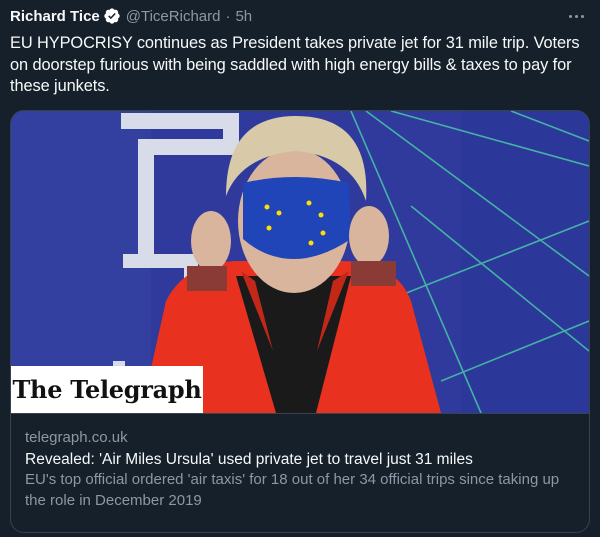  I want to click on verified-badge-icon, so click(112, 16).